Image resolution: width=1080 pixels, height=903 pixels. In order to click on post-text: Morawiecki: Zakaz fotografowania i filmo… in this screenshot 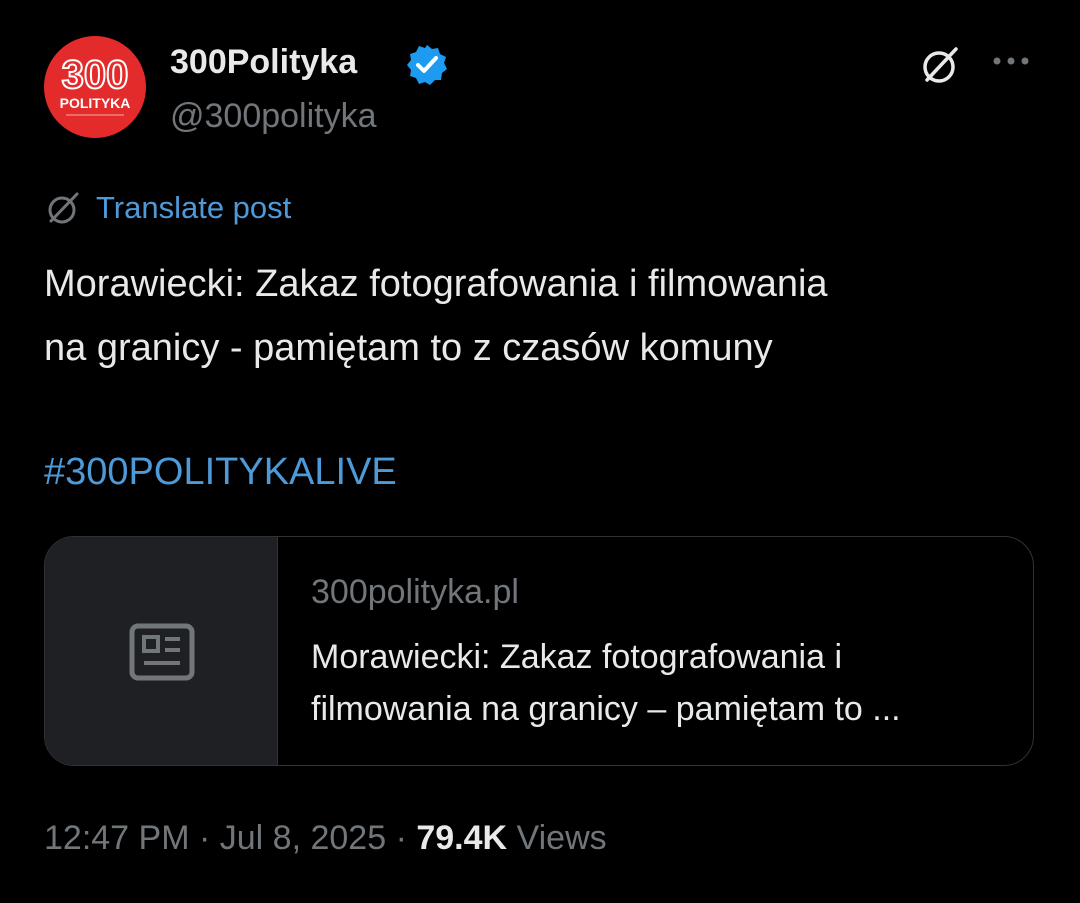, I will do `click(539, 316)`.